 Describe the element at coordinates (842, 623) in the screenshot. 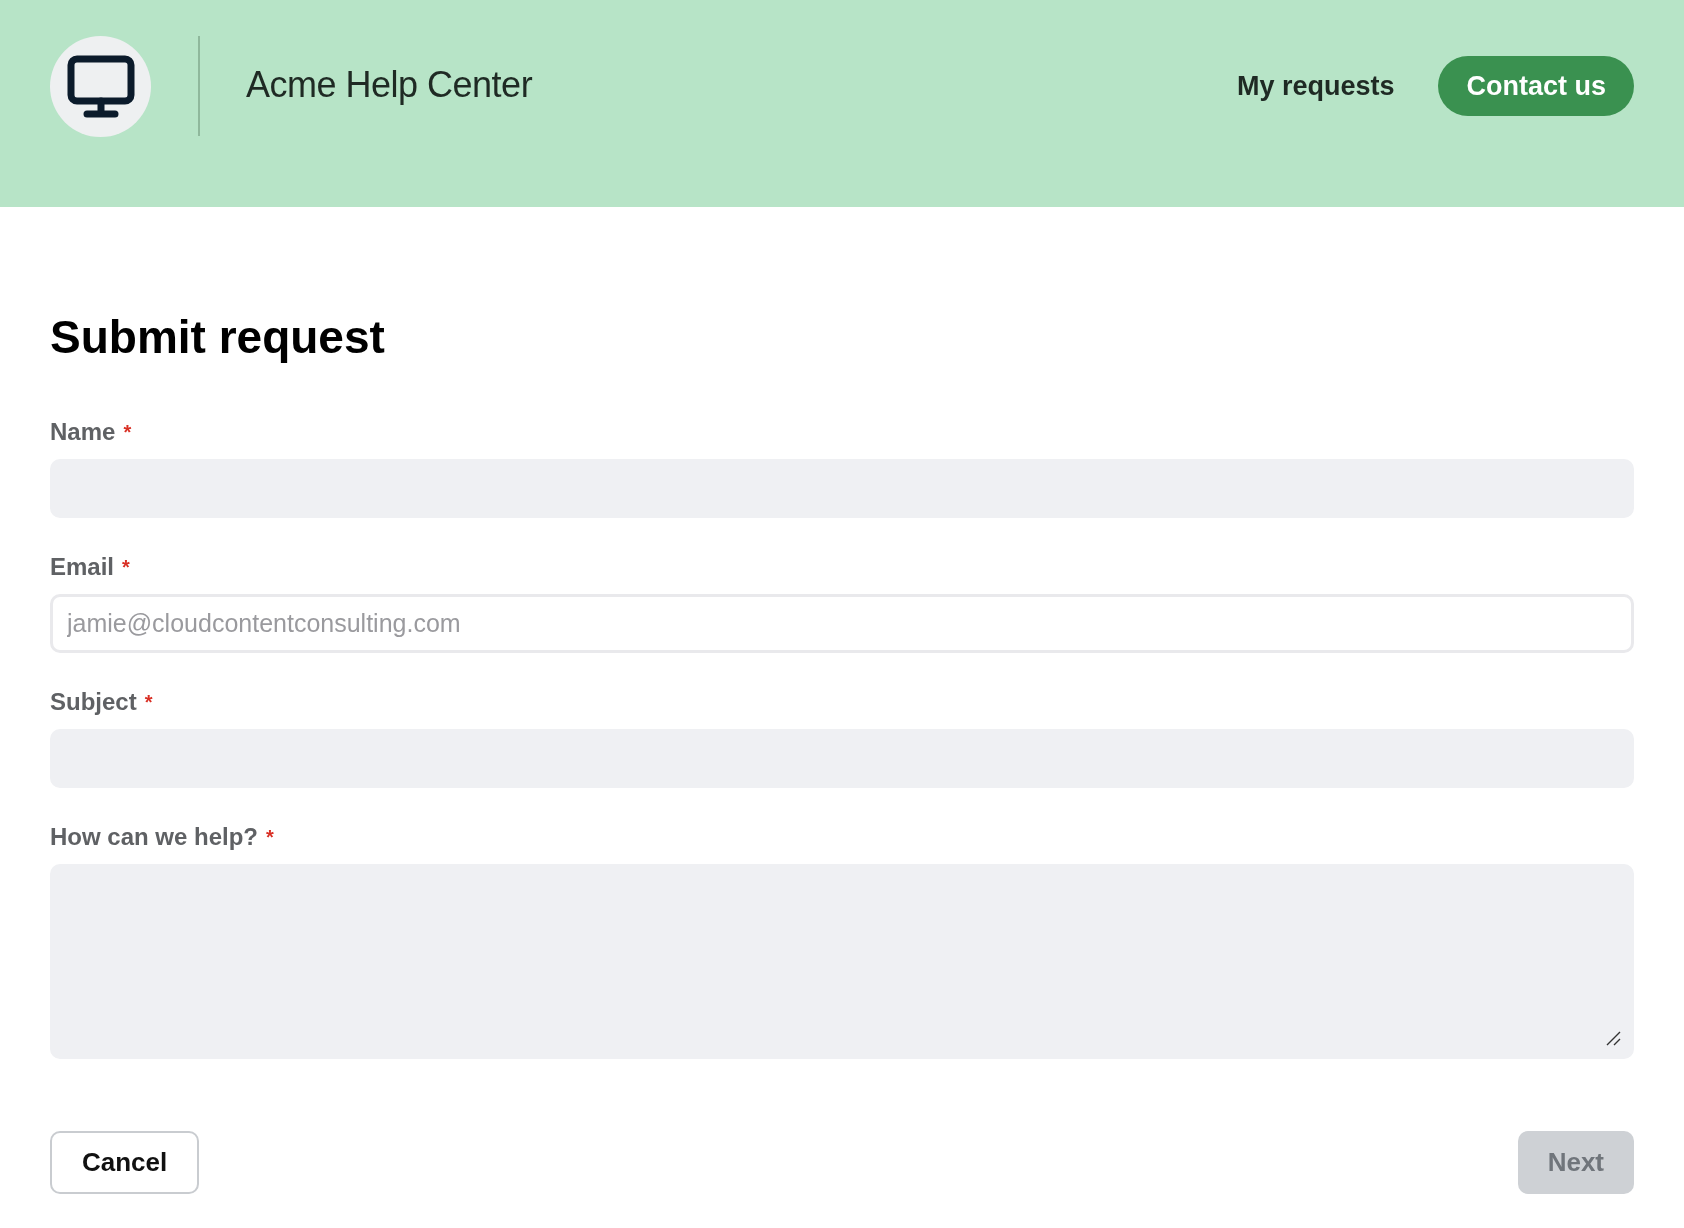

I see `text-input-field: jamie@cloudcontentconsulting.com` at that location.